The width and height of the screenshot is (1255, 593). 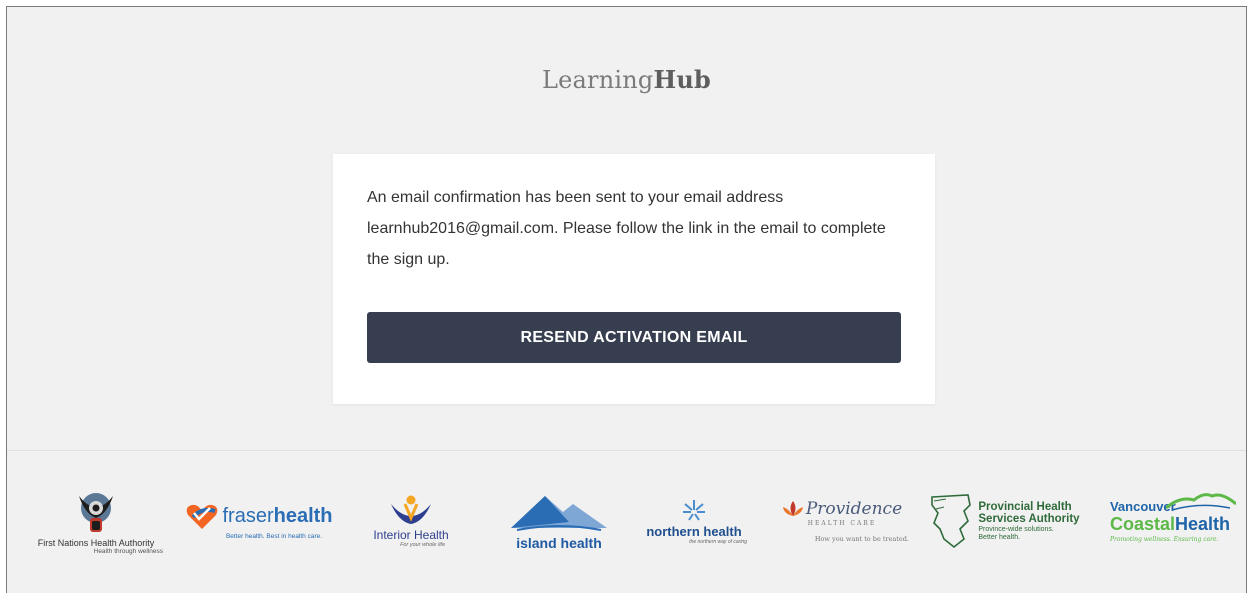 What do you see at coordinates (1025, 506) in the screenshot?
I see `phsa-name-line1: Provincial Health` at bounding box center [1025, 506].